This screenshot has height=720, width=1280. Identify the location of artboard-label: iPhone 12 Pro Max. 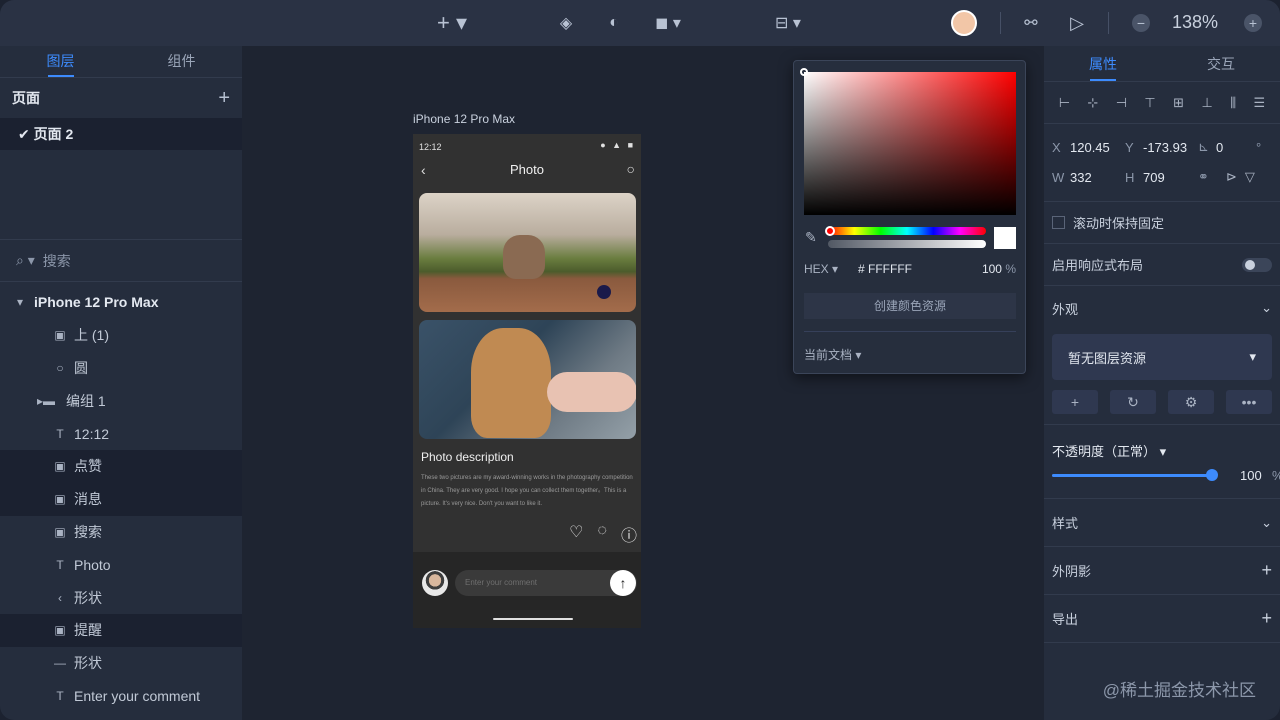
(464, 119).